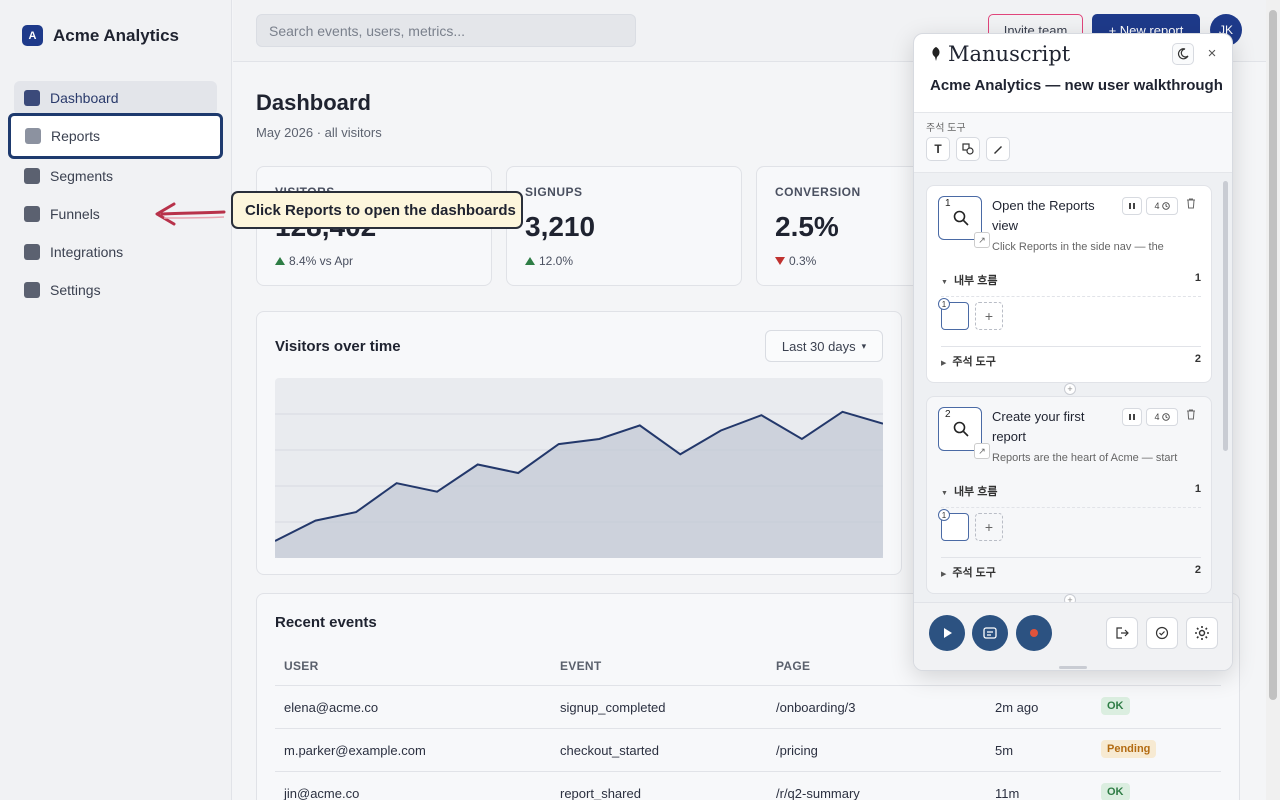  Describe the element at coordinates (338, 346) in the screenshot. I see `chart-title: Visitors over time` at that location.